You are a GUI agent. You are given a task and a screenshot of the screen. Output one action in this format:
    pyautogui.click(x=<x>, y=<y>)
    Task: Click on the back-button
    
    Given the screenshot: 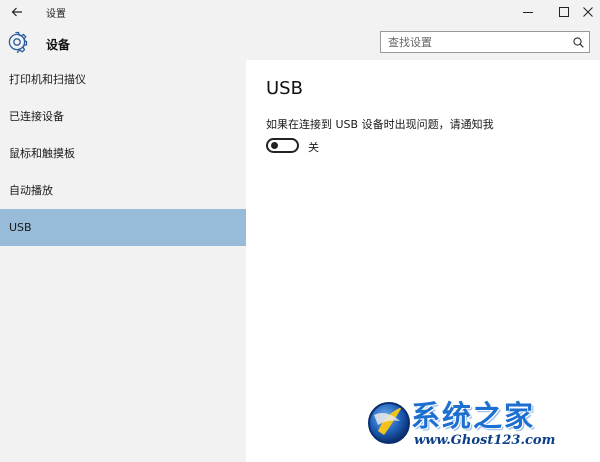 What is the action you would take?
    pyautogui.click(x=17, y=12)
    